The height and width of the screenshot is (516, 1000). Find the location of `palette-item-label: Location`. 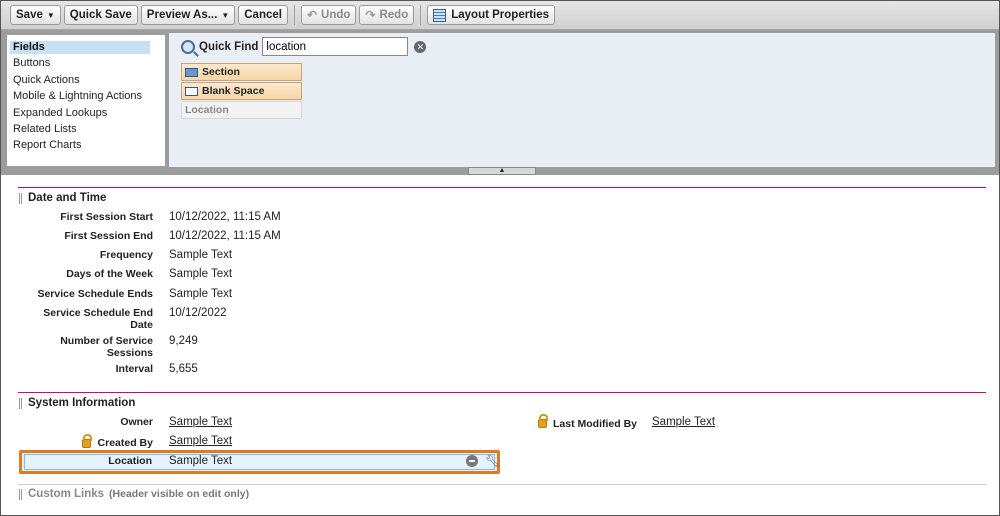

palette-item-label: Location is located at coordinates (207, 110).